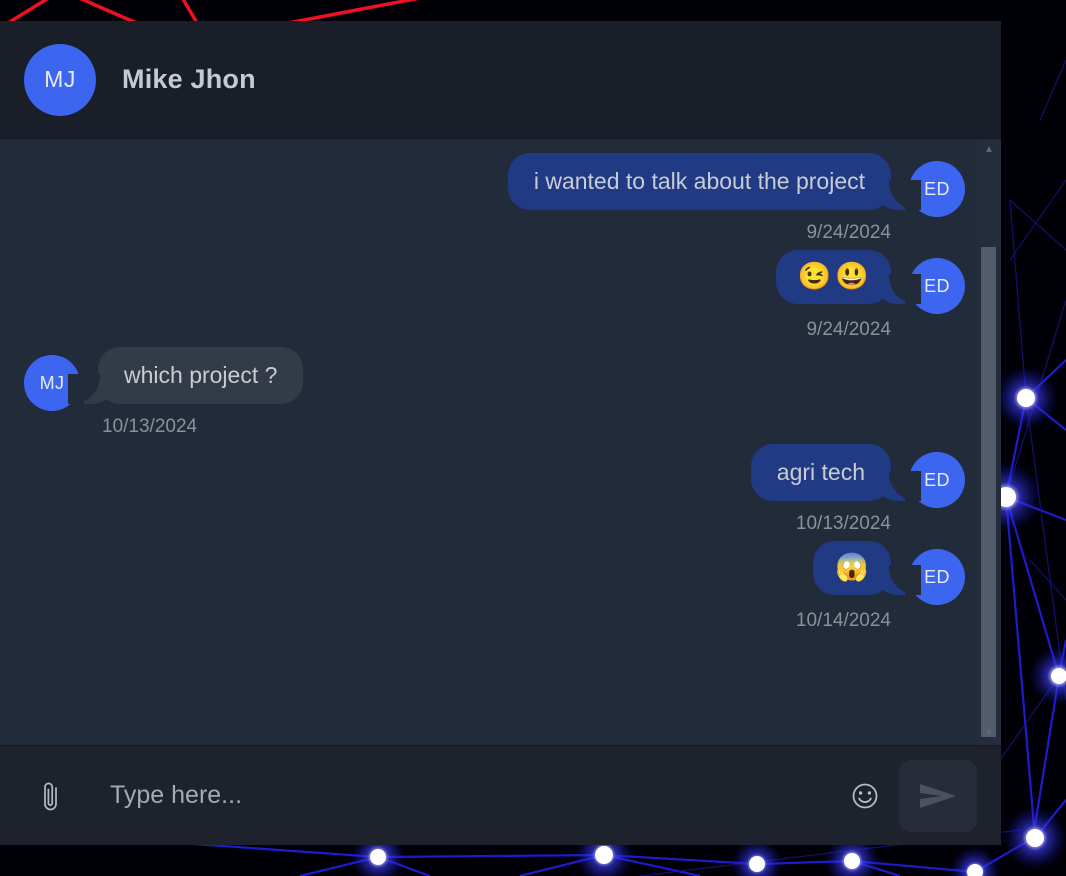 Image resolution: width=1066 pixels, height=876 pixels. I want to click on smiley-icon, so click(865, 795).